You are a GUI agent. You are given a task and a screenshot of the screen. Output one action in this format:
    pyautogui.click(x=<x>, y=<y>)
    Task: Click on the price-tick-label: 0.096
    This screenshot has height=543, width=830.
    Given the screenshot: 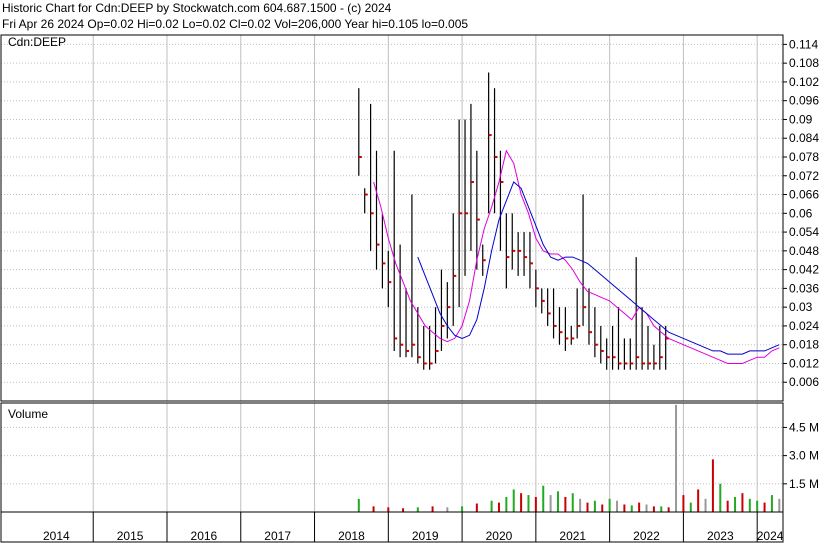 What is the action you would take?
    pyautogui.click(x=804, y=101)
    